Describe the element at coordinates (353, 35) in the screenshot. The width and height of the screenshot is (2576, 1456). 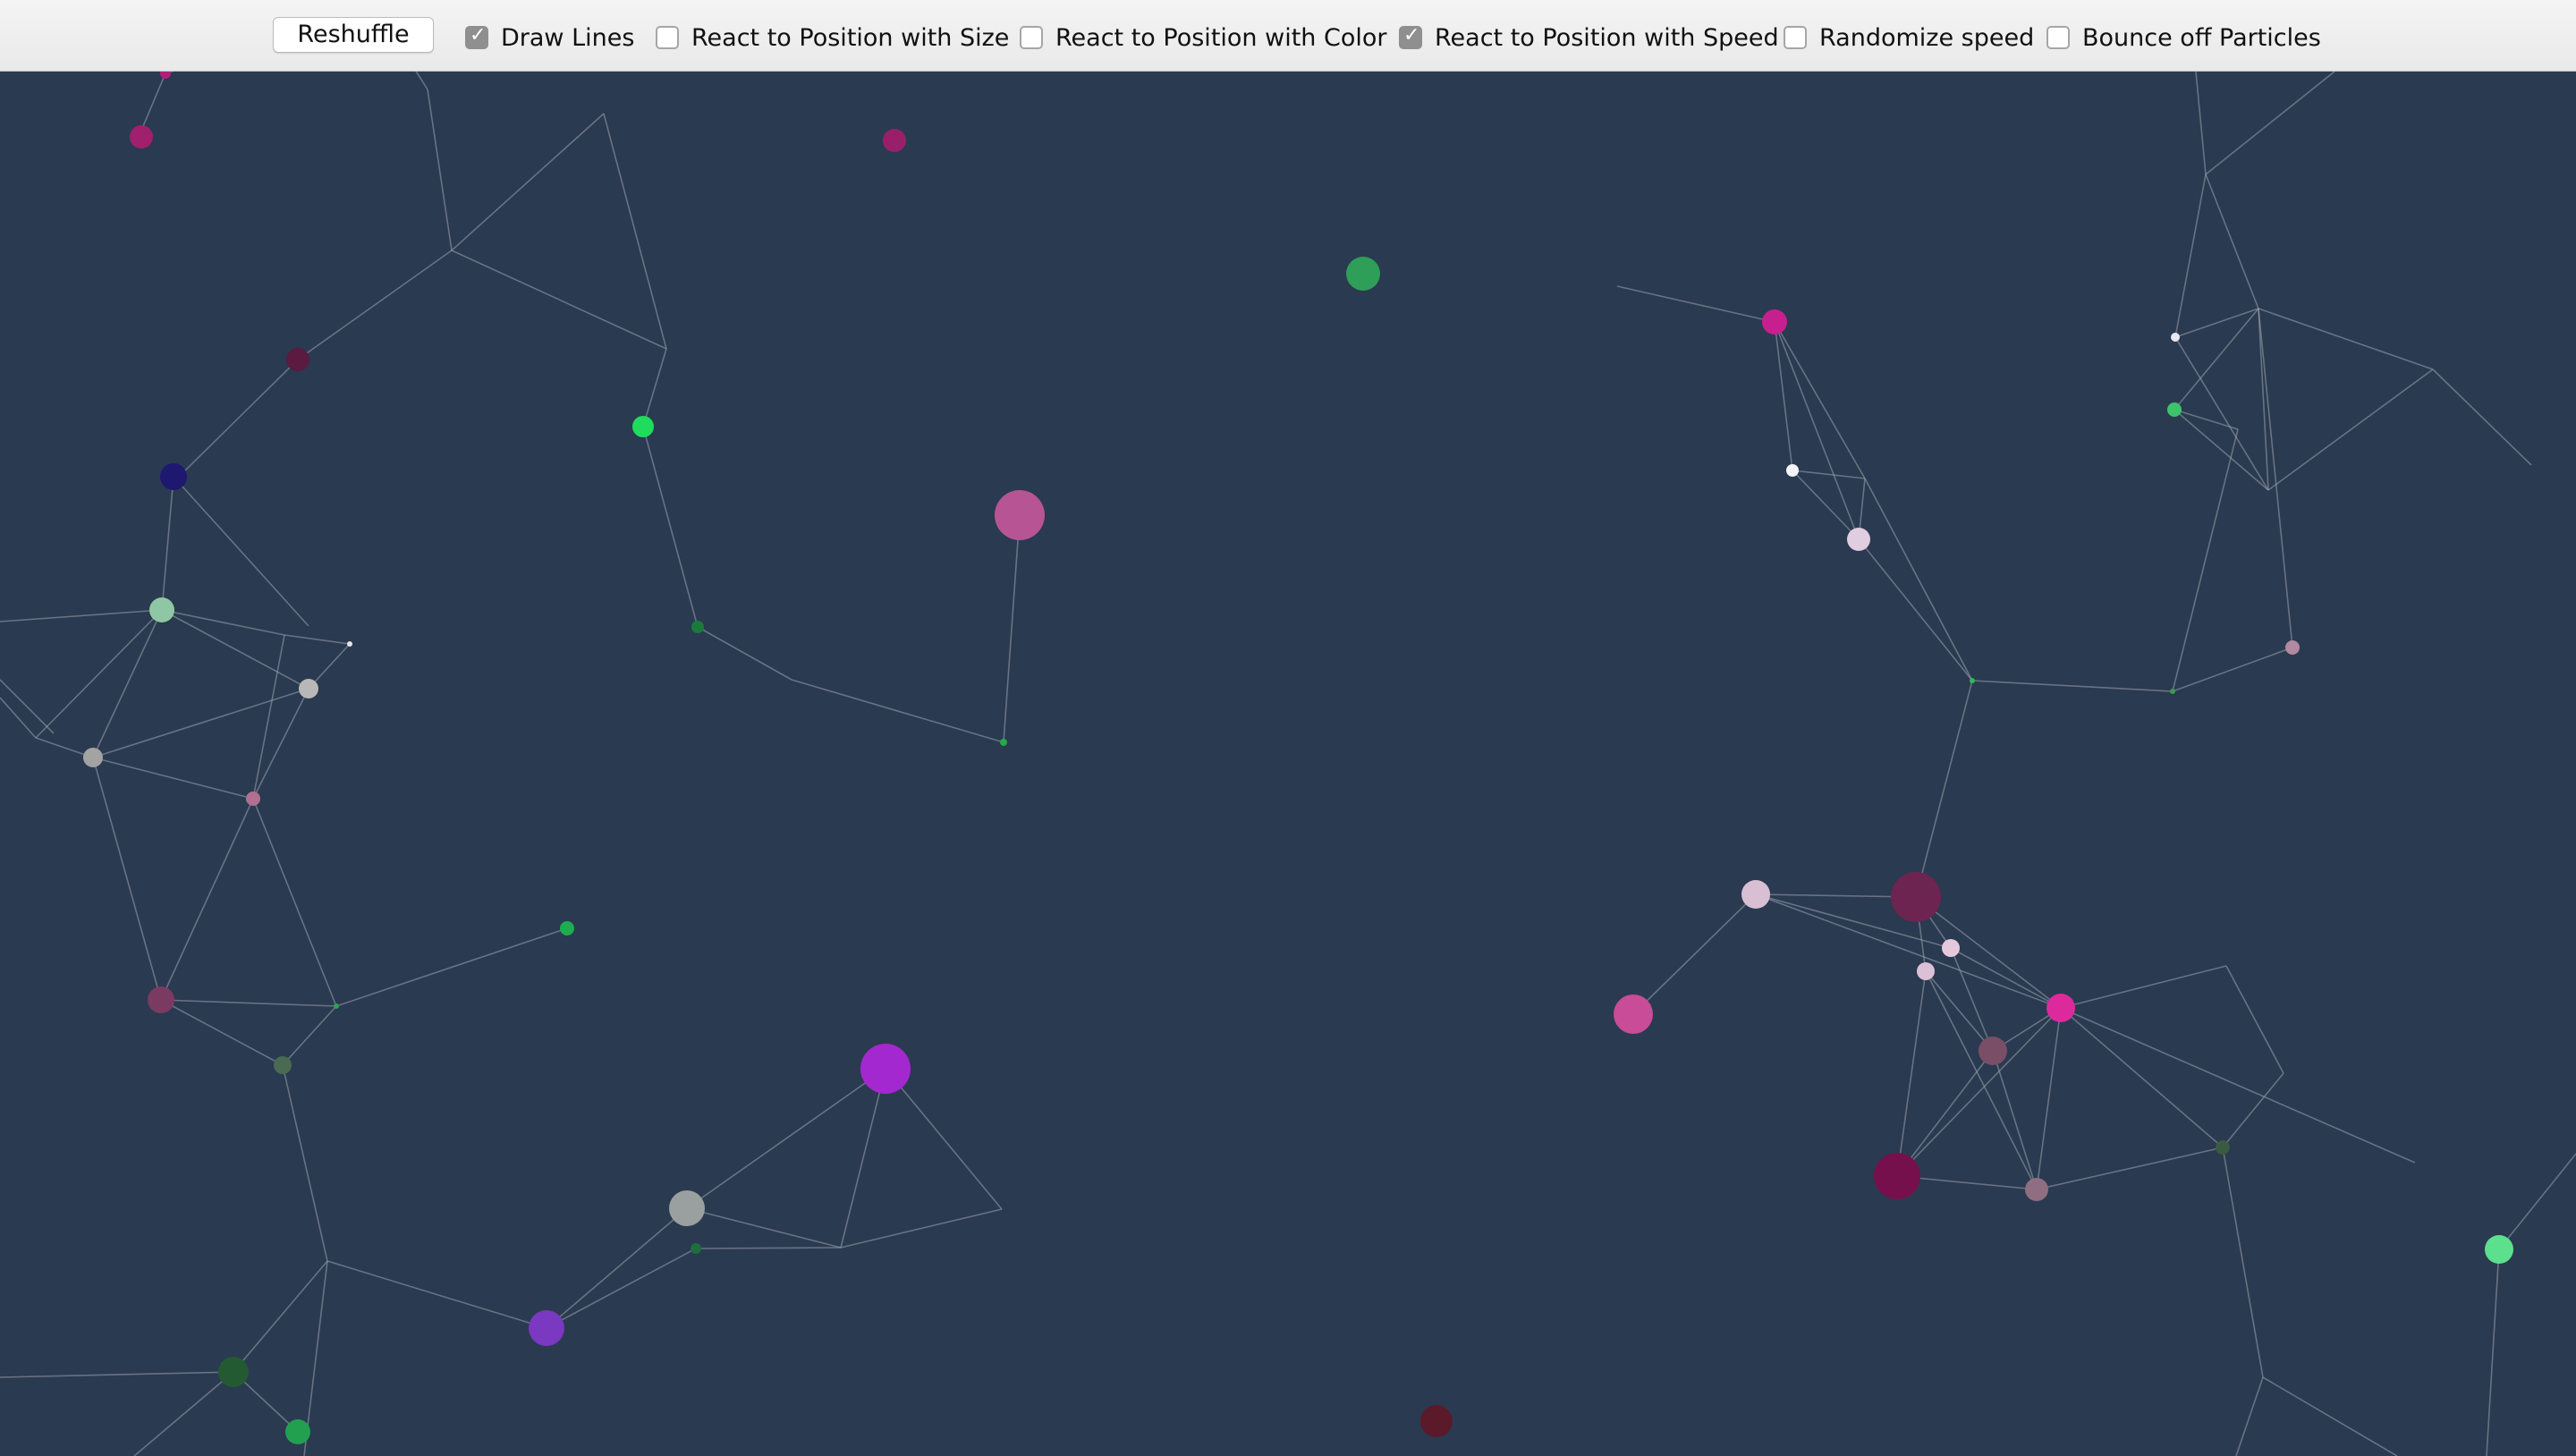
I see `reshuffle-button: Reshuffle` at that location.